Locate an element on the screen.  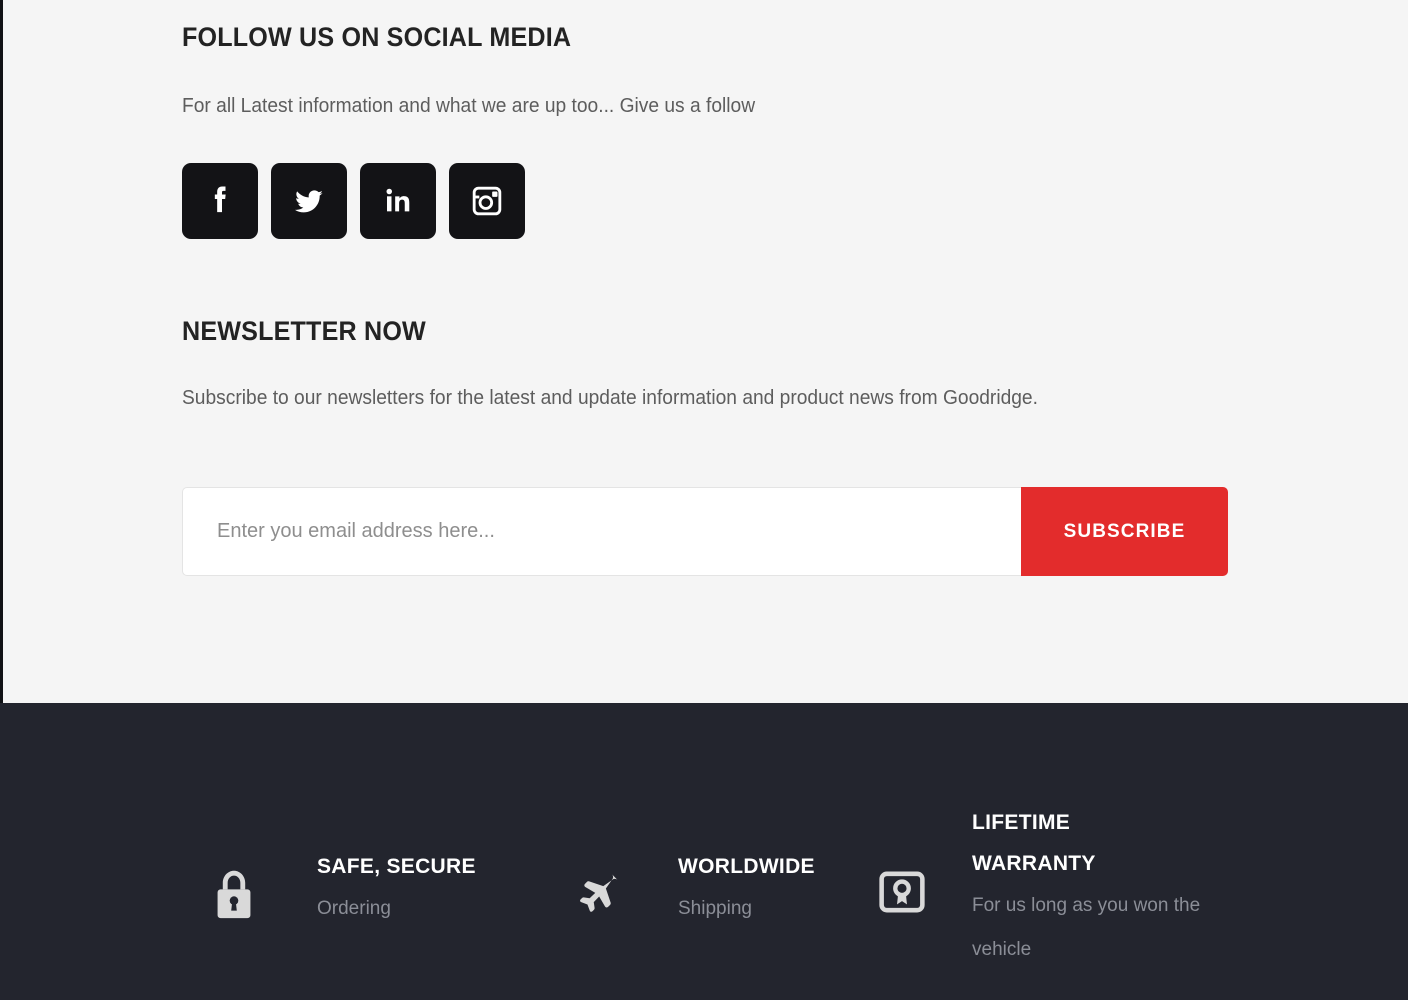
newsletter-subscribe-form: SUBSCRIBE is located at coordinates (705, 531).